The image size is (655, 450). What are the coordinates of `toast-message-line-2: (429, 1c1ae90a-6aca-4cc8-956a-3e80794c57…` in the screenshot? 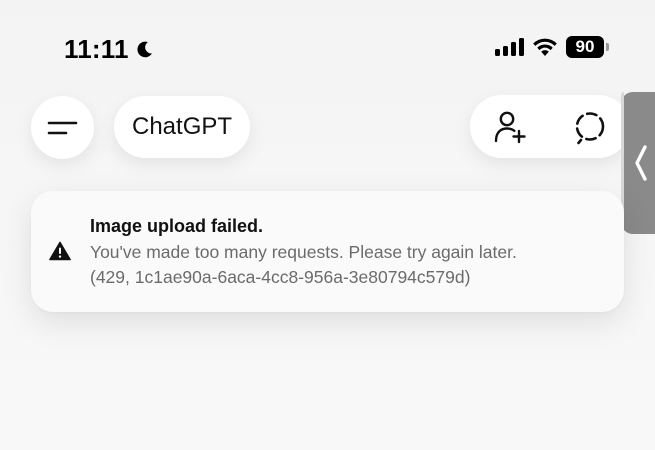 It's located at (280, 277).